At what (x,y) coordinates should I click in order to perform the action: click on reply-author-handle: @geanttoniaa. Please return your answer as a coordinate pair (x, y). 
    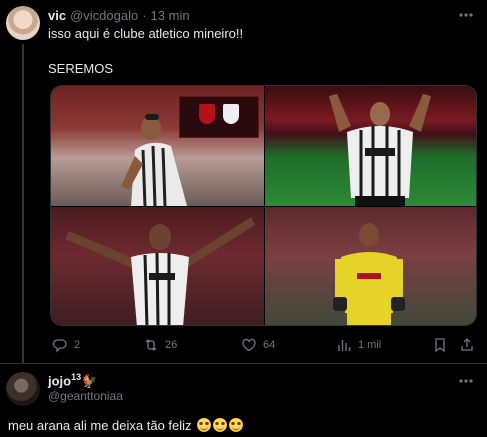
    Looking at the image, I should click on (85, 396).